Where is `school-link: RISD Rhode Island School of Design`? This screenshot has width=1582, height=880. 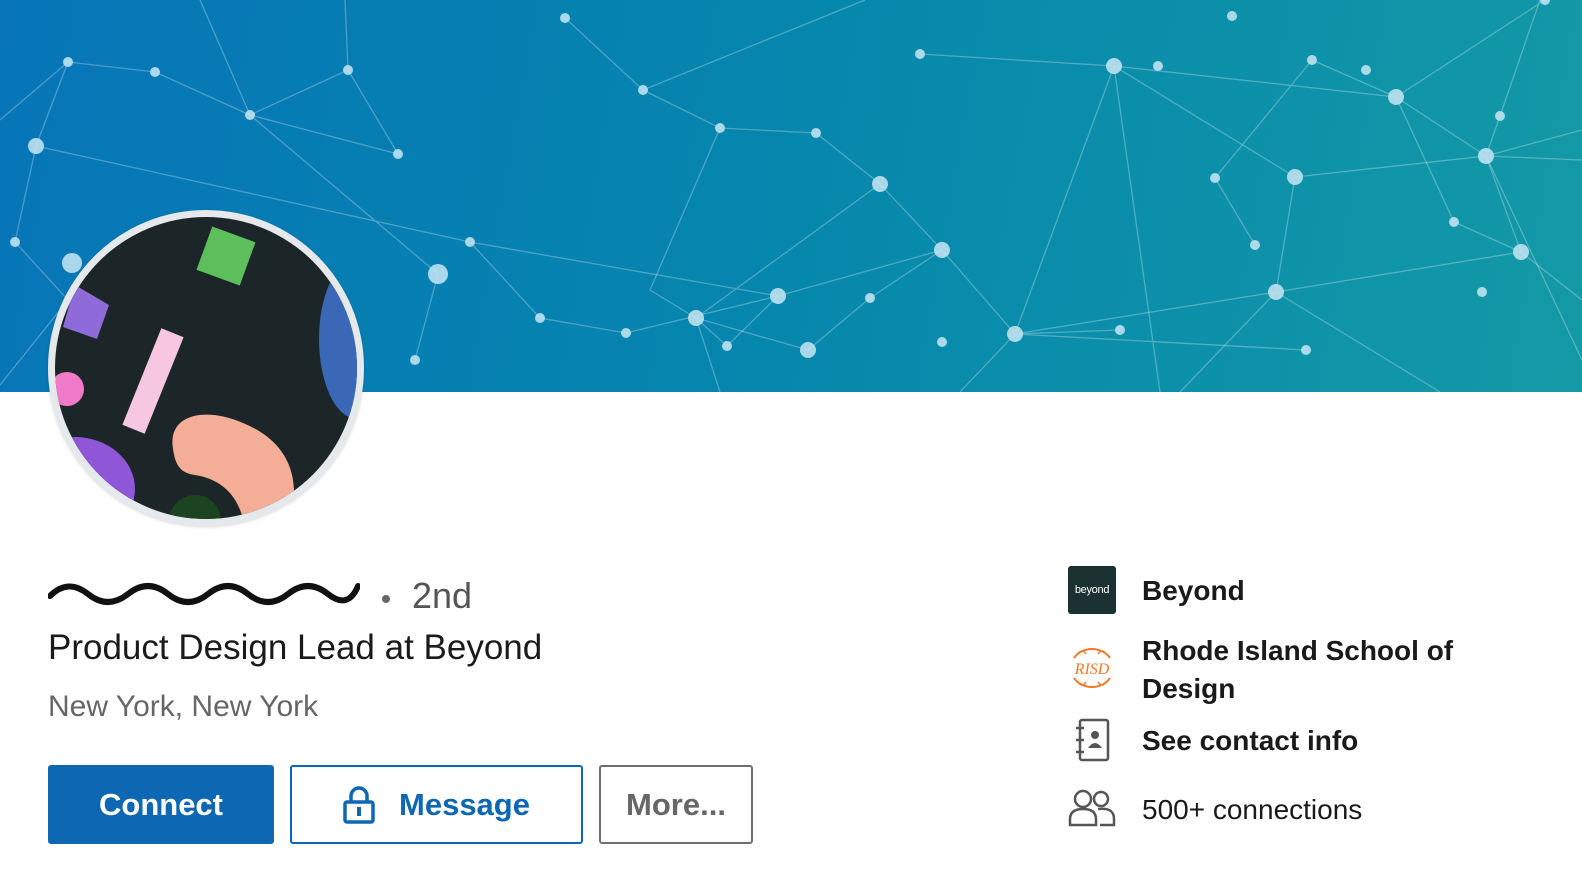 school-link: RISD Rhode Island School of Design is located at coordinates (1260, 669).